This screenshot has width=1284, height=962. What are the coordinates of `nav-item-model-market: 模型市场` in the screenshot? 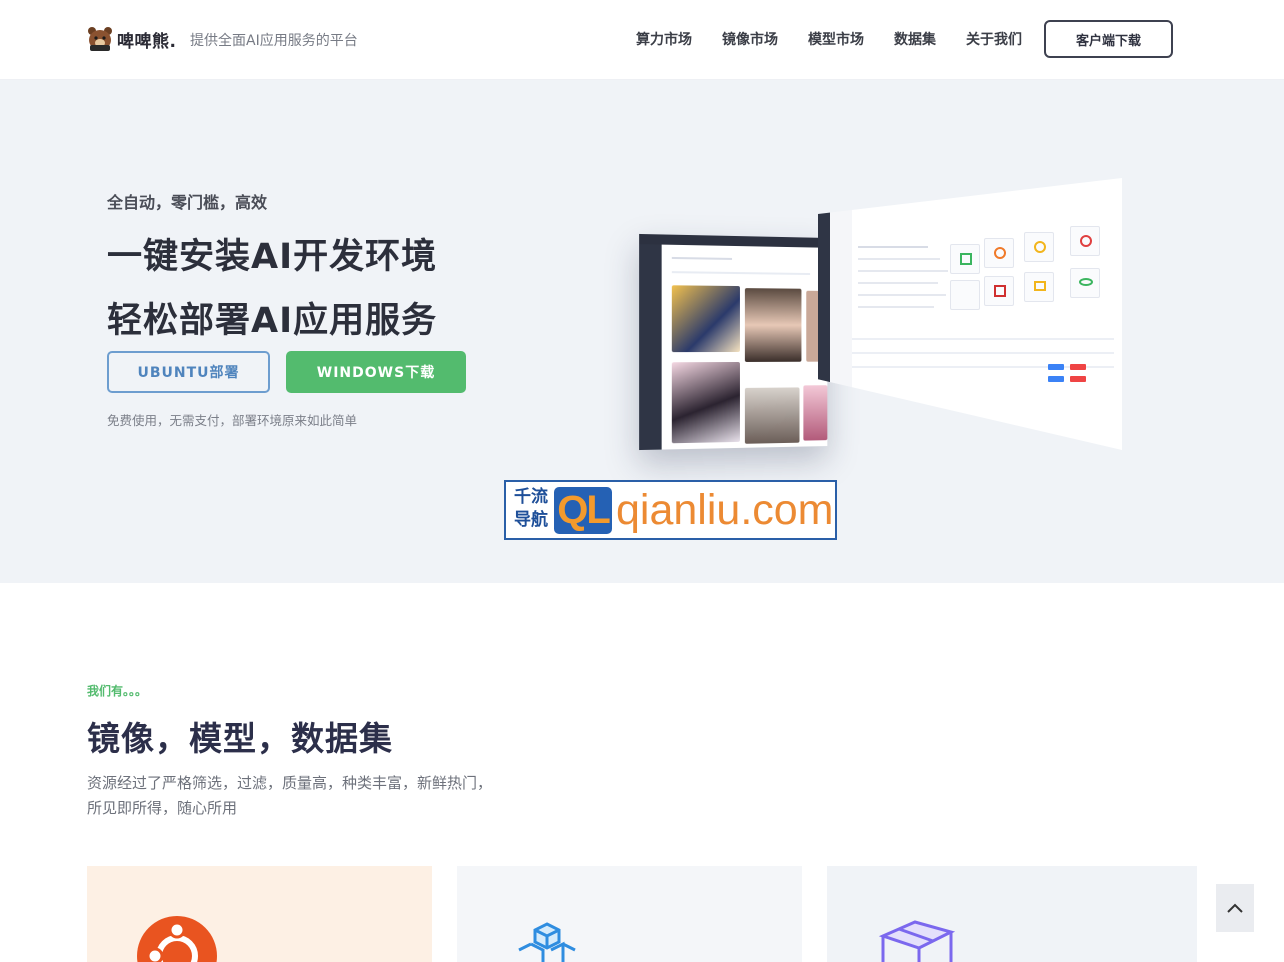 It's located at (836, 39).